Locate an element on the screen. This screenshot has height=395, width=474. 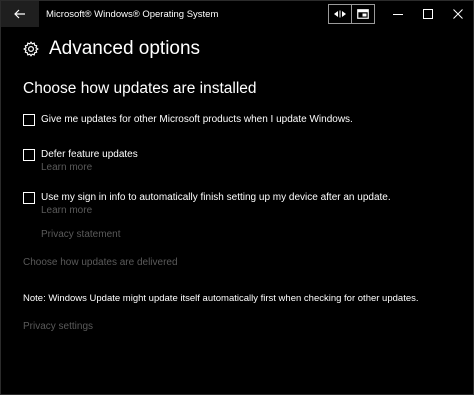
close-icon is located at coordinates (458, 14).